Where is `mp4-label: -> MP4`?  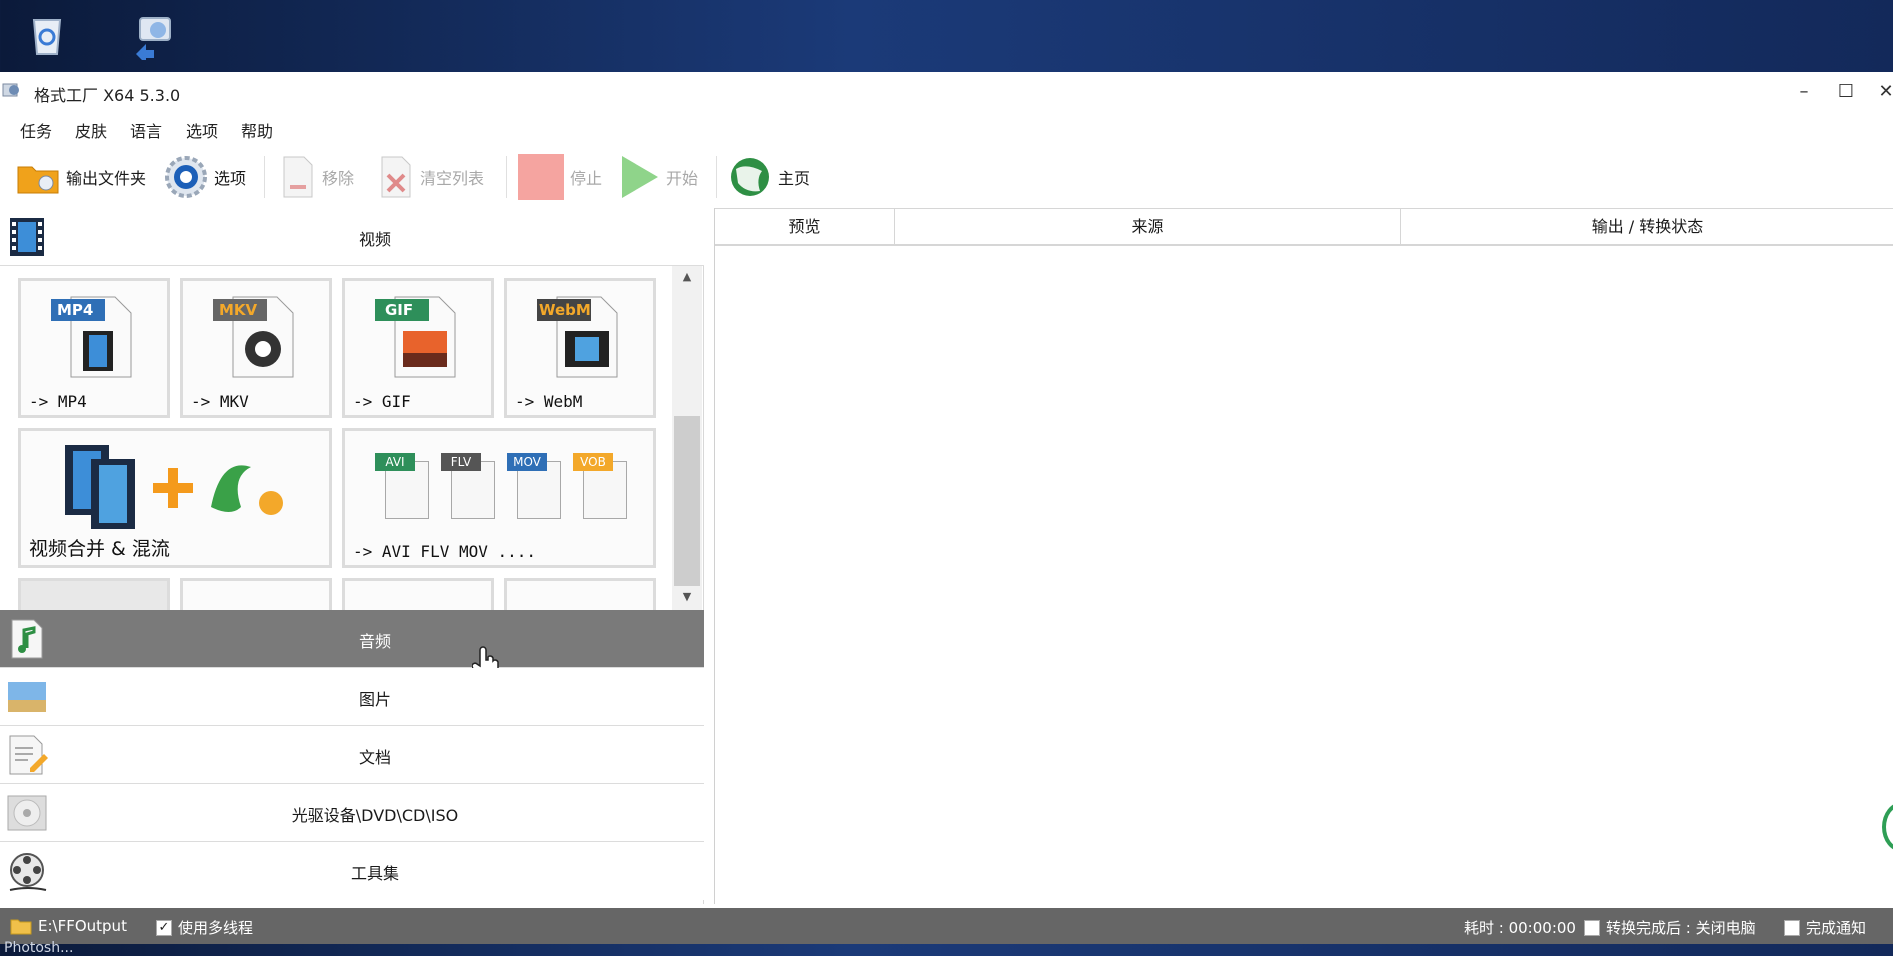 mp4-label: -> MP4 is located at coordinates (58, 401).